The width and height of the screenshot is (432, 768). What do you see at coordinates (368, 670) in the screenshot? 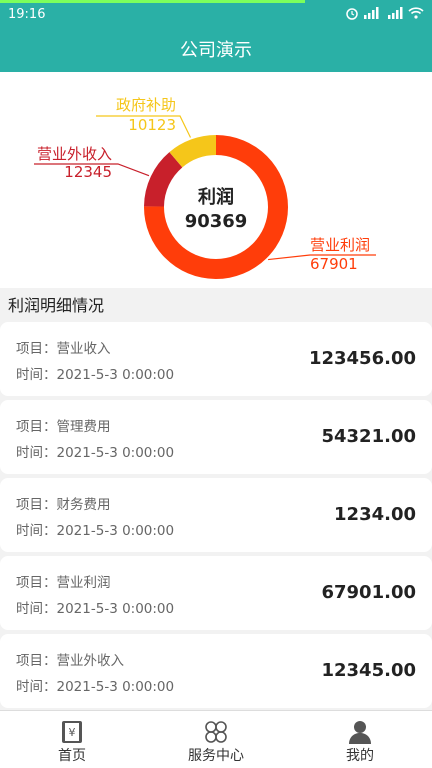
I see `record-amount: 12345.00` at bounding box center [368, 670].